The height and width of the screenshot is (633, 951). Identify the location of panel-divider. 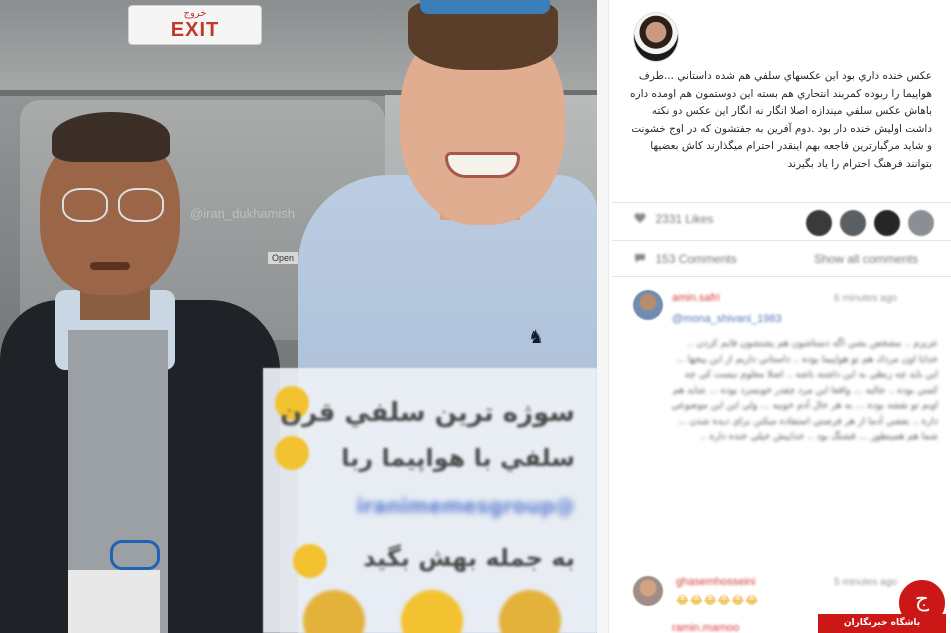
(603, 316).